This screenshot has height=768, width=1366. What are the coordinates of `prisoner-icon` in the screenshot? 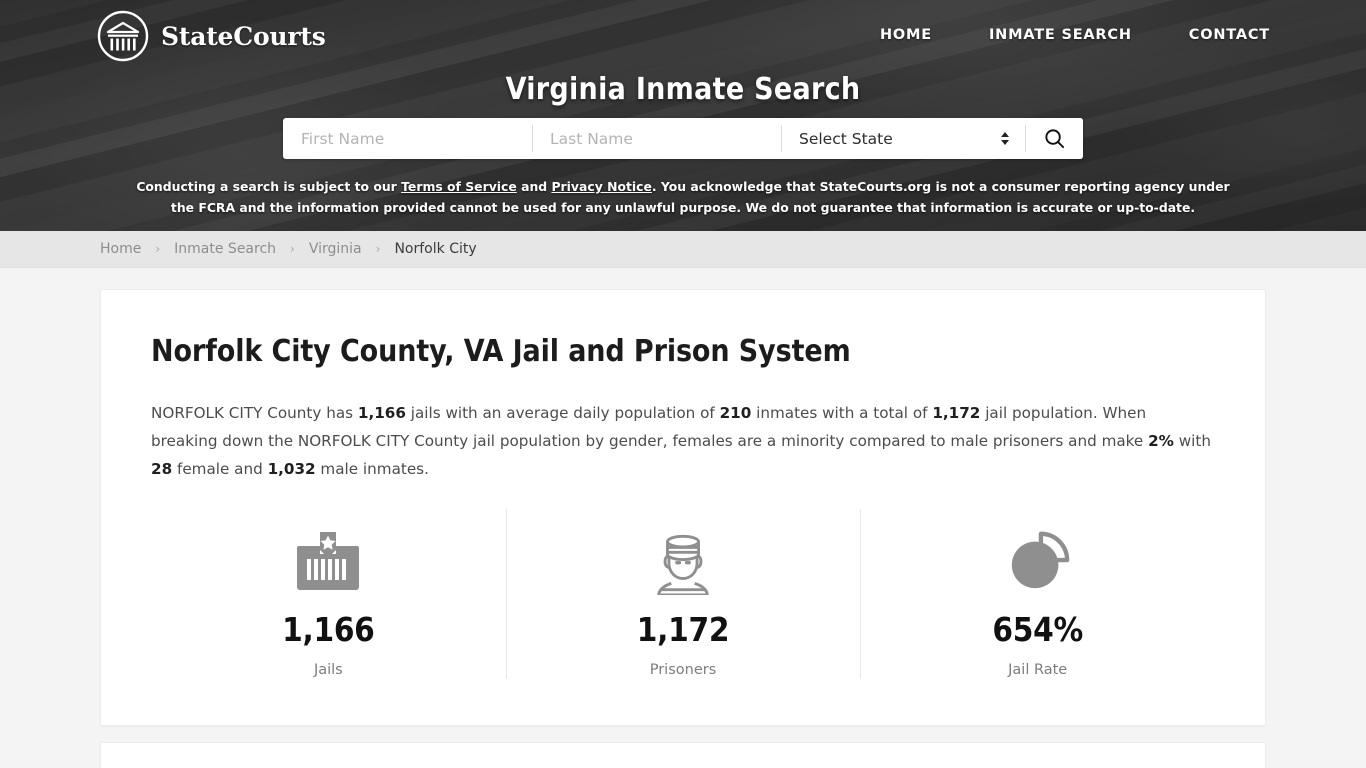 It's located at (683, 562).